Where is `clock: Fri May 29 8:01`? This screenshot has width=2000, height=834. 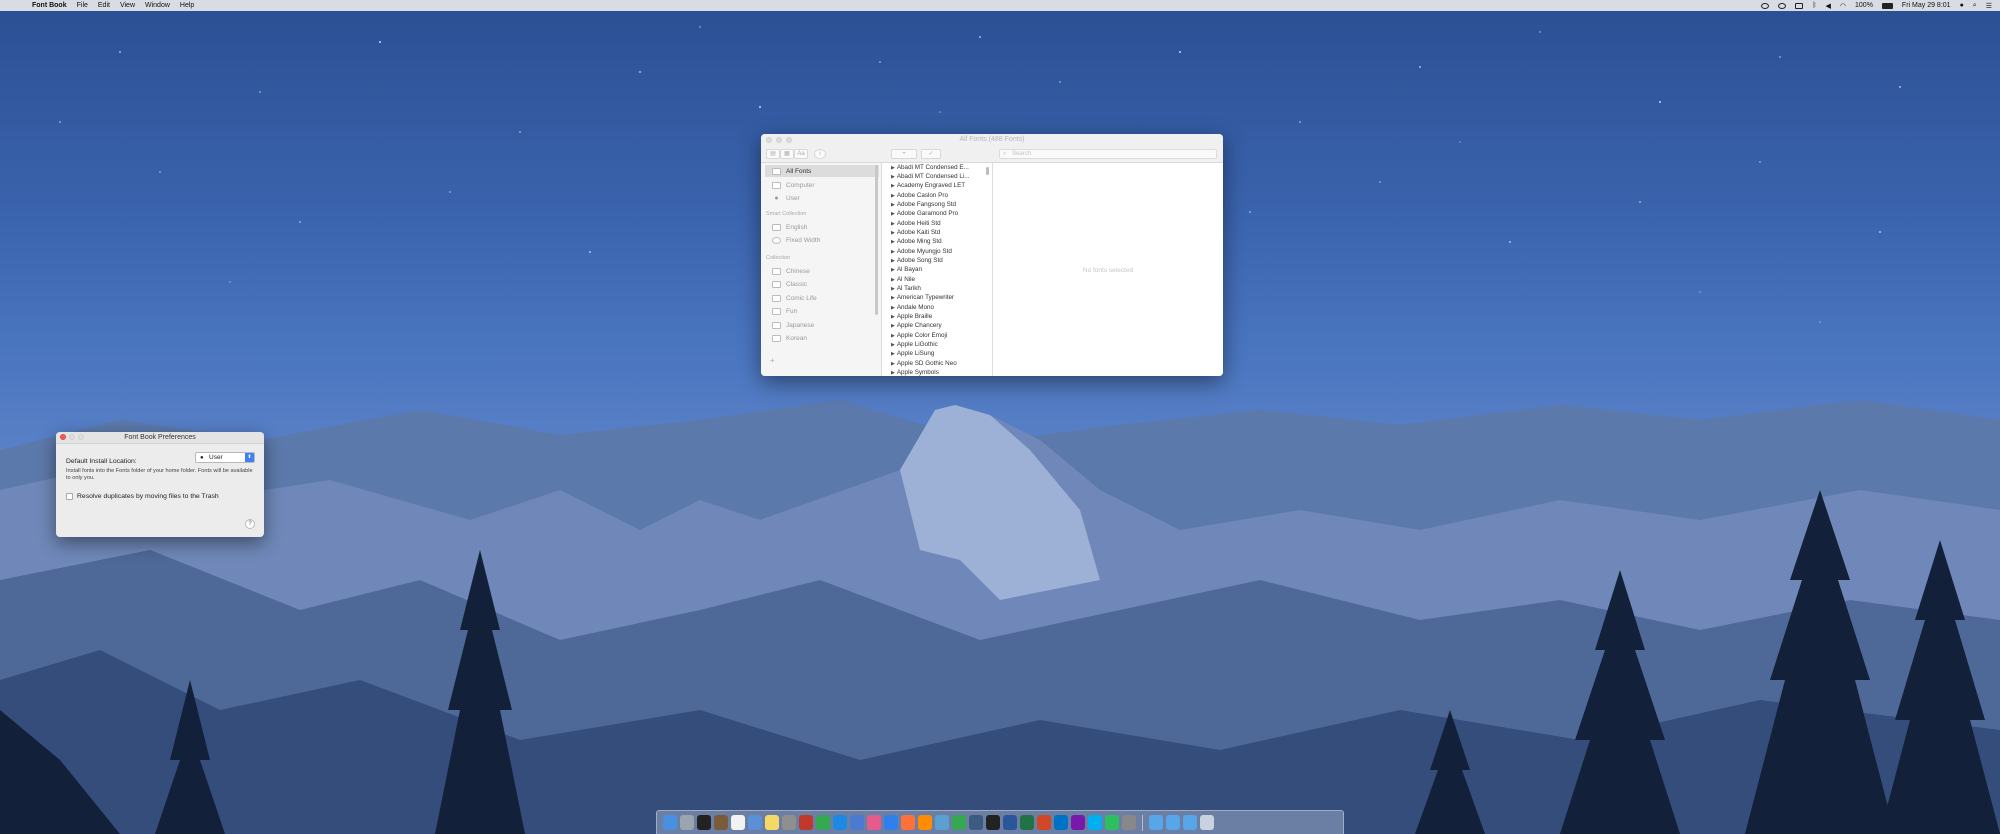 clock: Fri May 29 8:01 is located at coordinates (1926, 5).